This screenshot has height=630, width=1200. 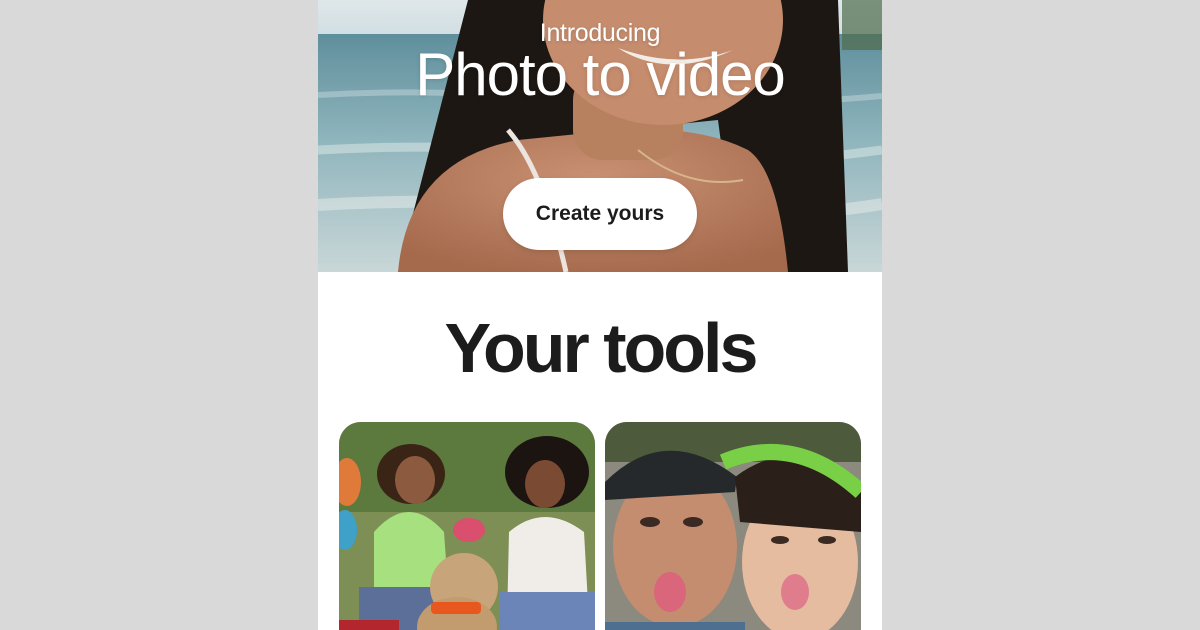 I want to click on create-yours-button: Create yours, so click(x=600, y=214).